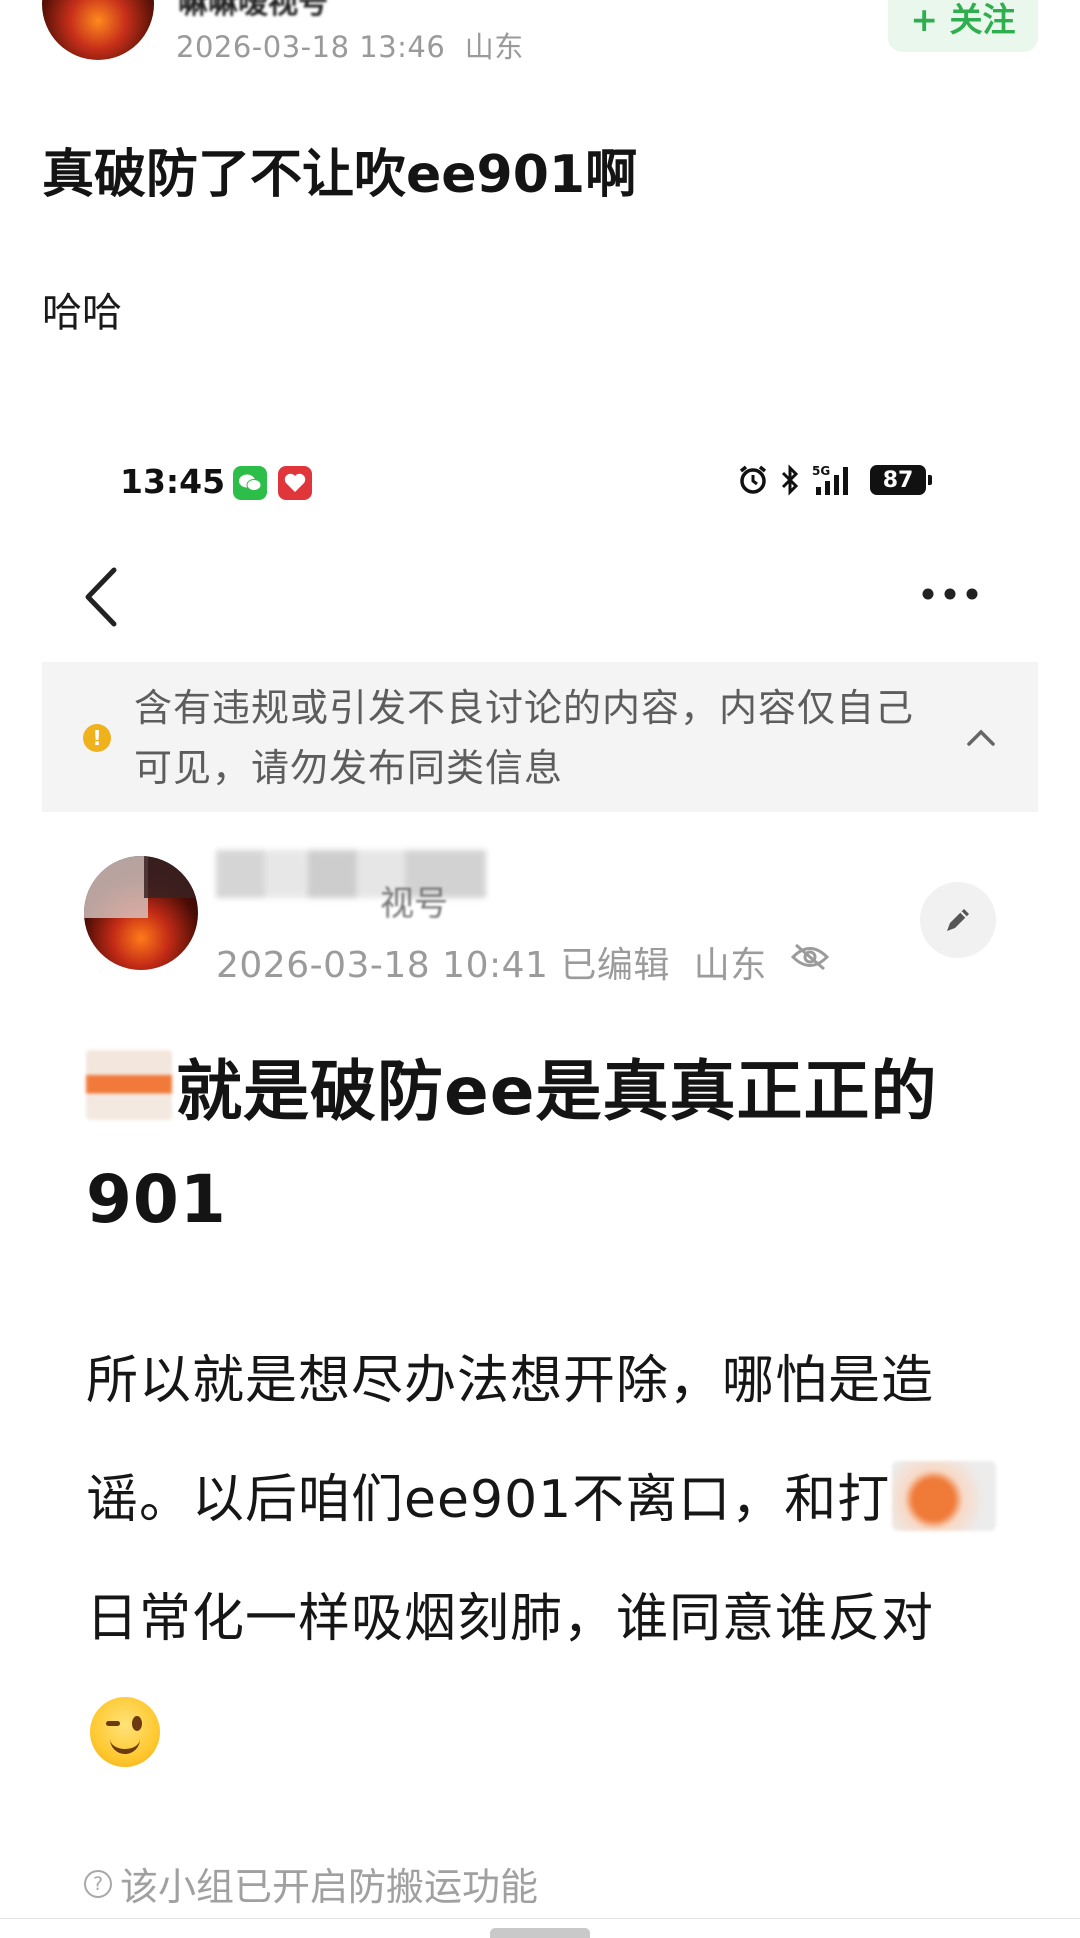 Image resolution: width=1080 pixels, height=1938 pixels. What do you see at coordinates (753, 479) in the screenshot?
I see `alarm-icon` at bounding box center [753, 479].